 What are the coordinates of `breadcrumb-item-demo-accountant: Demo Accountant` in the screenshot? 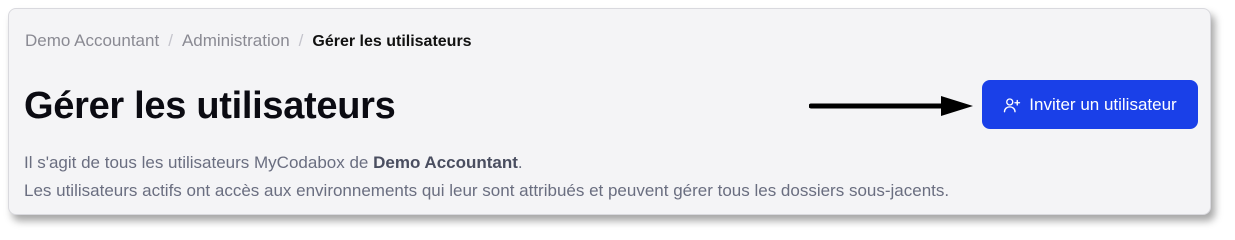 It's located at (92, 40).